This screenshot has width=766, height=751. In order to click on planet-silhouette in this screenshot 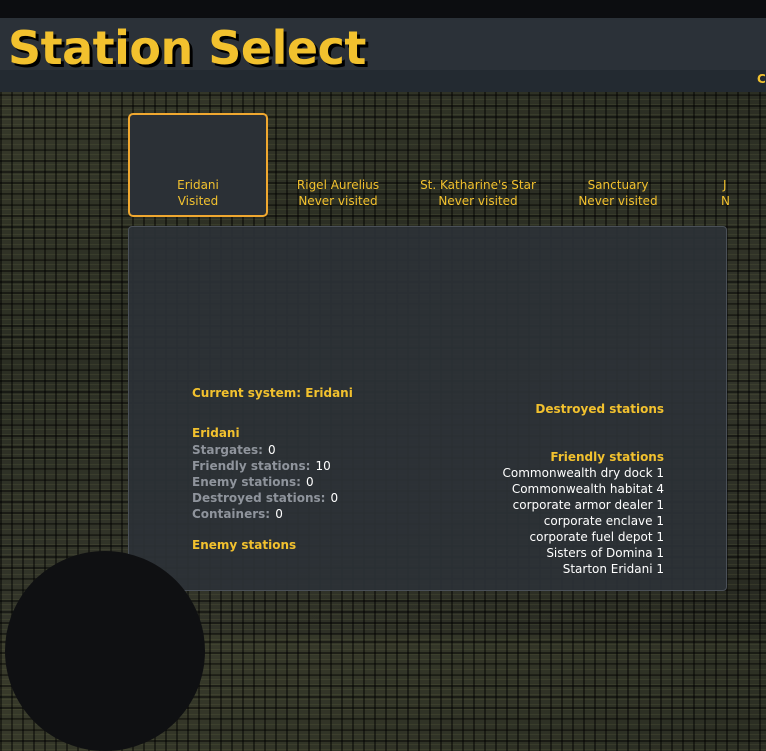, I will do `click(105, 651)`.